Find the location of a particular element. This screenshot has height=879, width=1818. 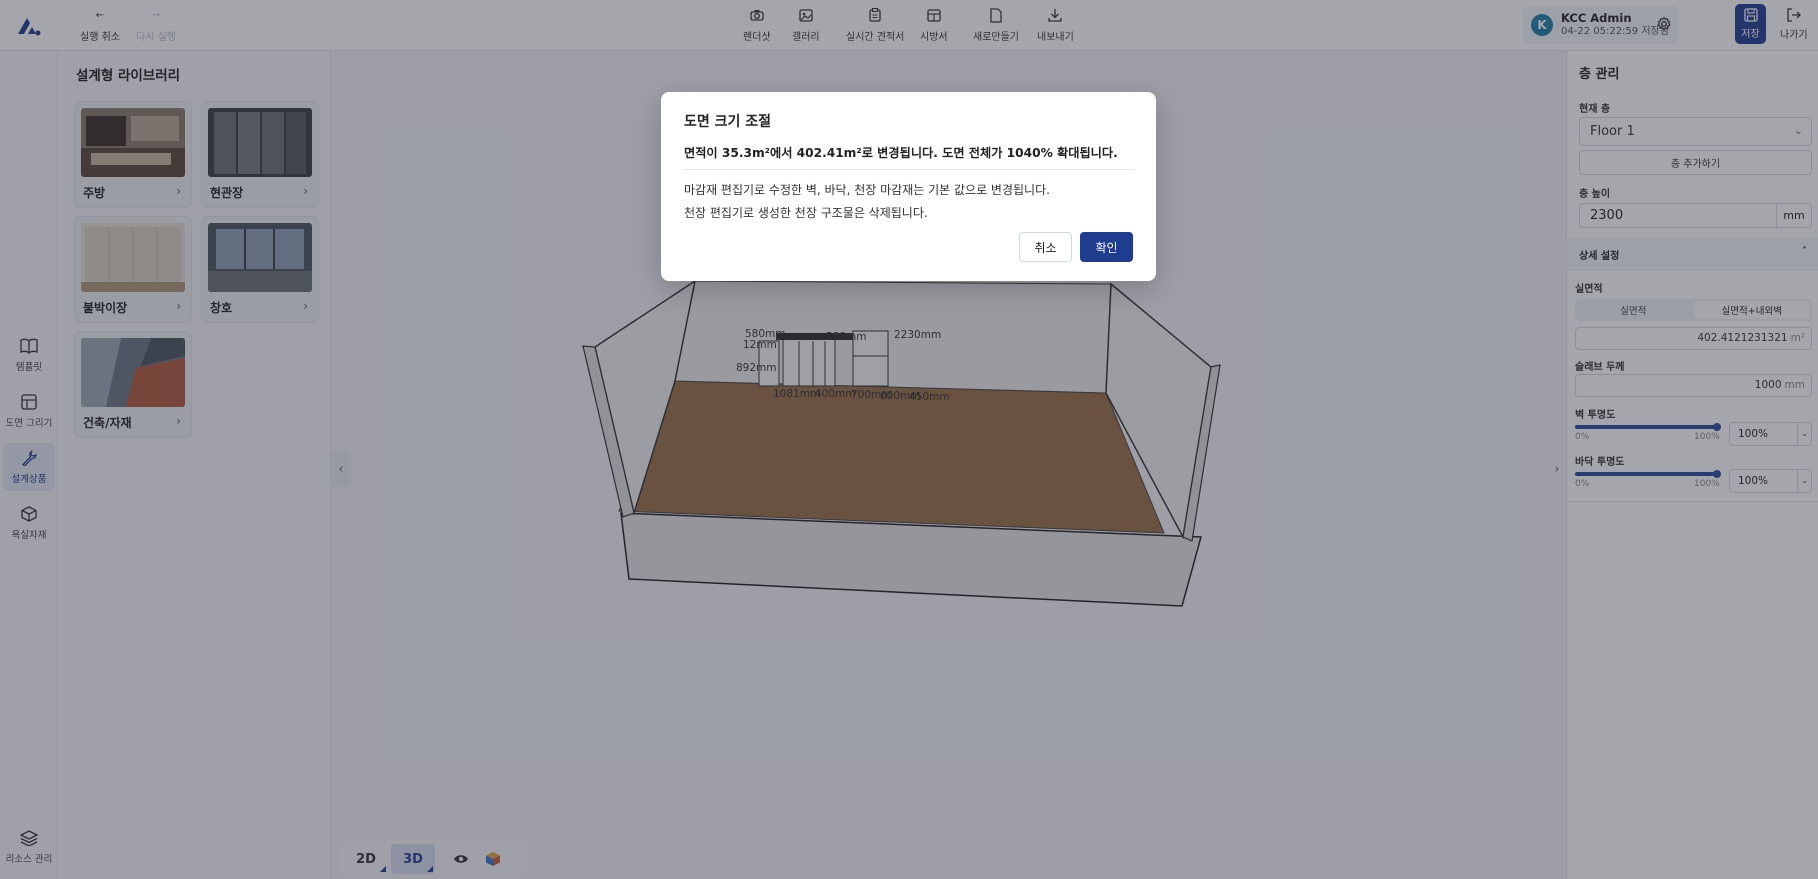

confirm-button: 확인 is located at coordinates (1106, 247).